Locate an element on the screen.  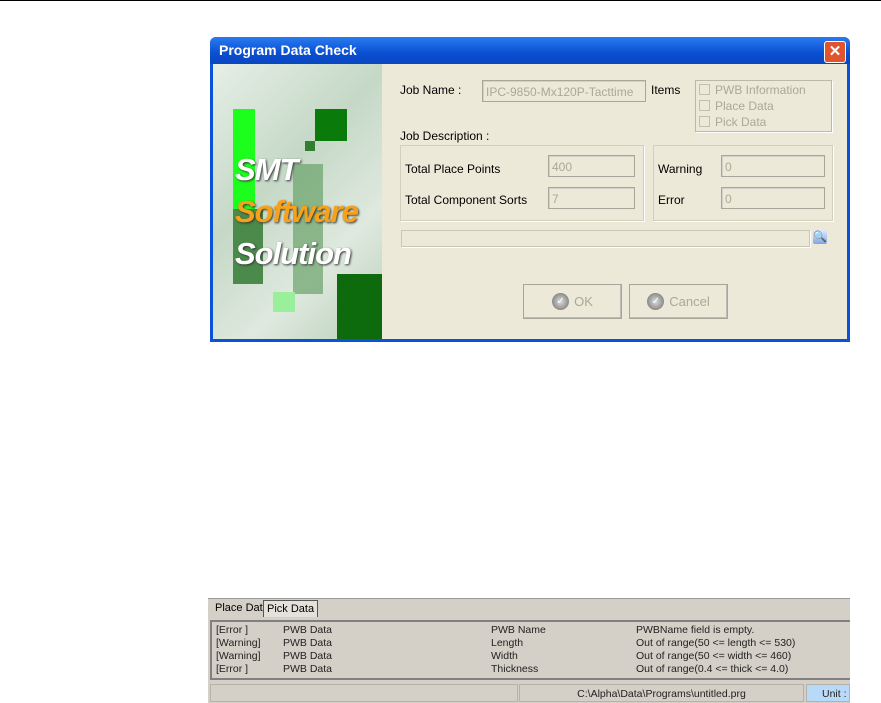
pwb-information-label: PWB Information is located at coordinates (760, 90).